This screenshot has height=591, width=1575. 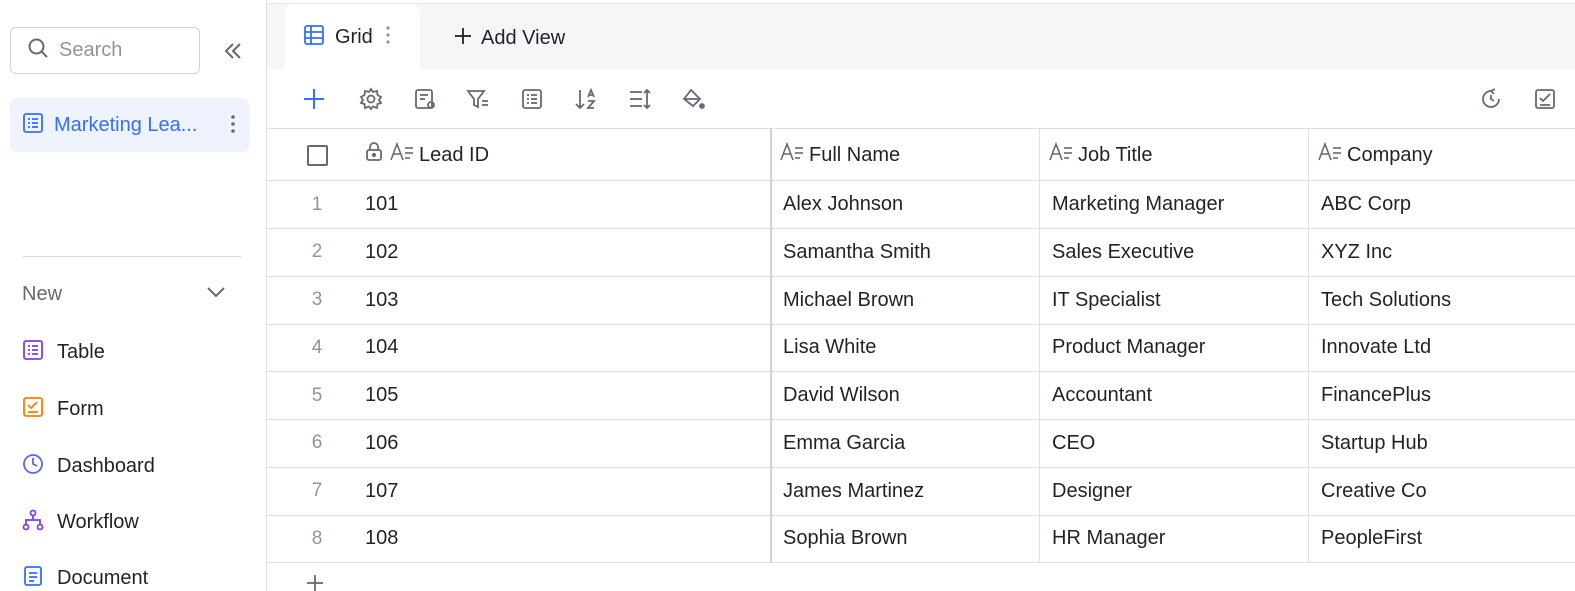 I want to click on tab-label: Grid, so click(x=354, y=37).